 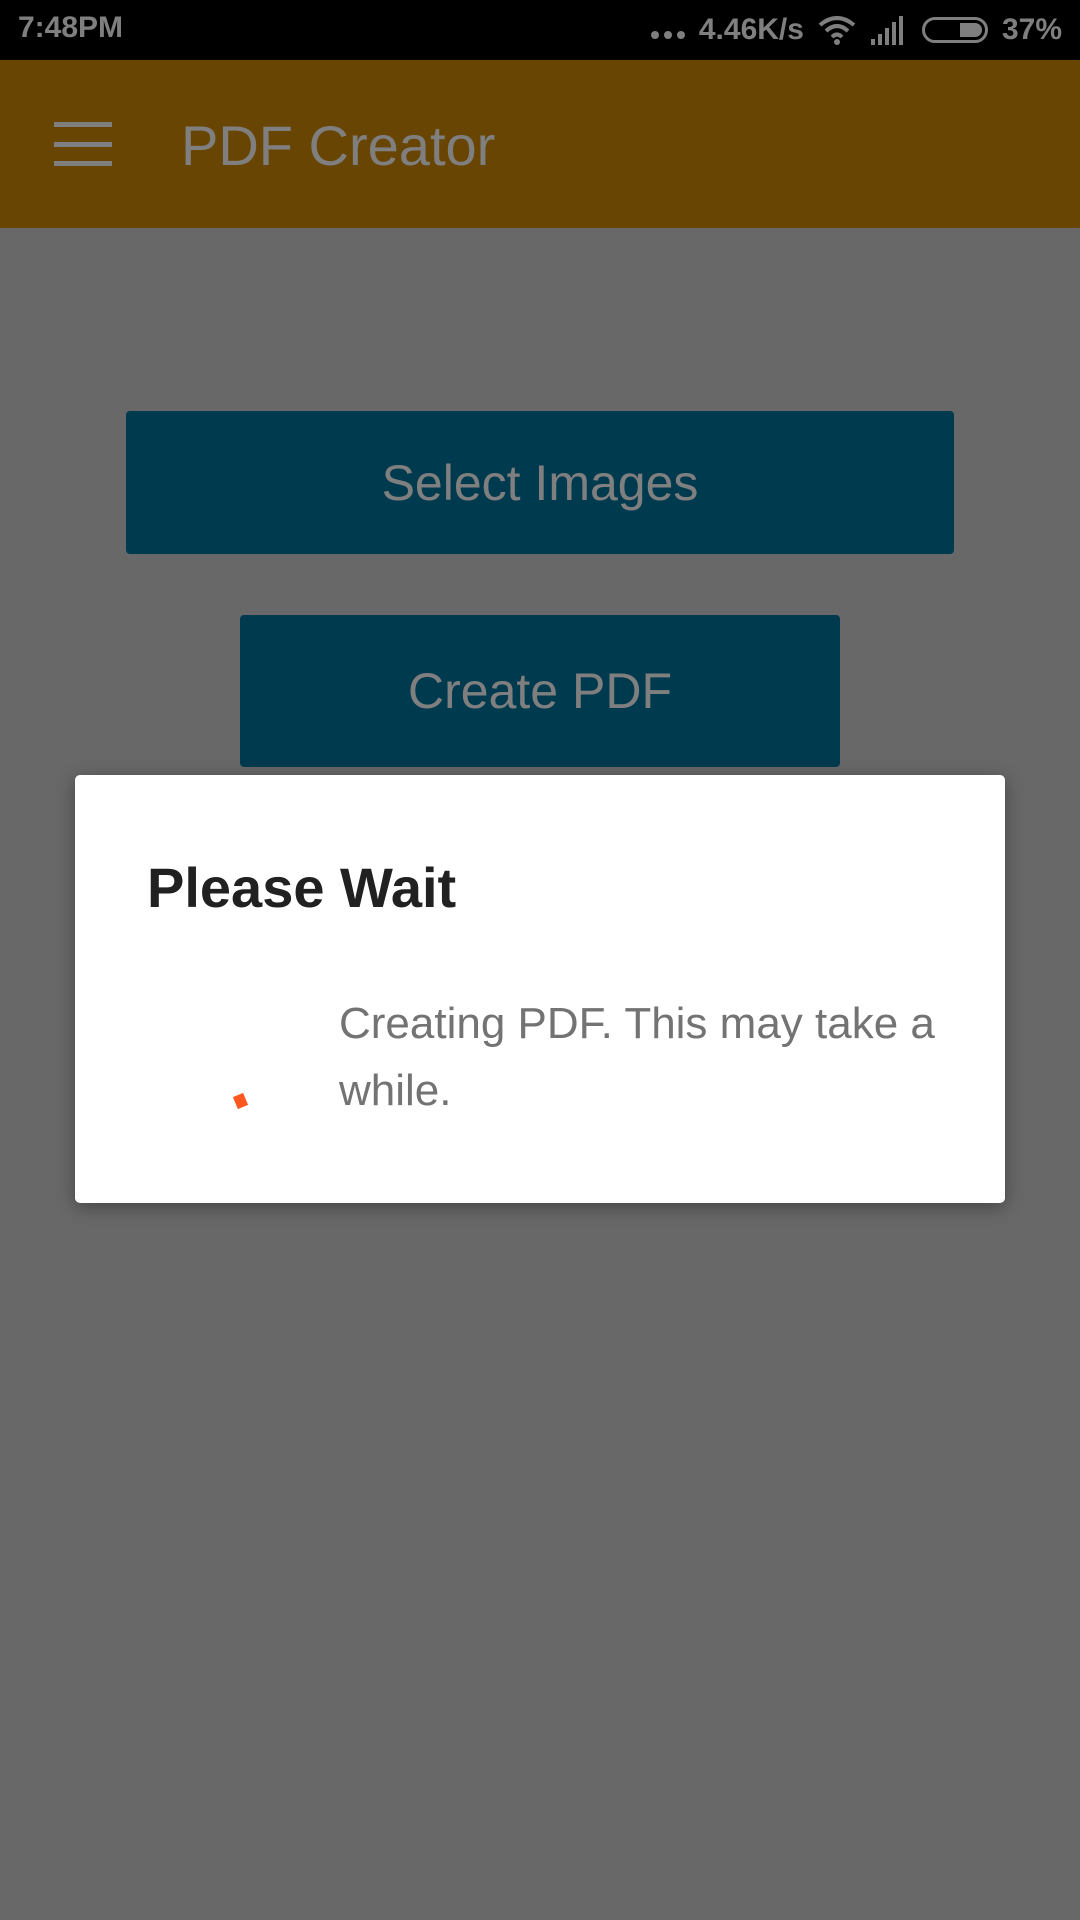 I want to click on dialog-title: Please Wait, so click(x=302, y=887).